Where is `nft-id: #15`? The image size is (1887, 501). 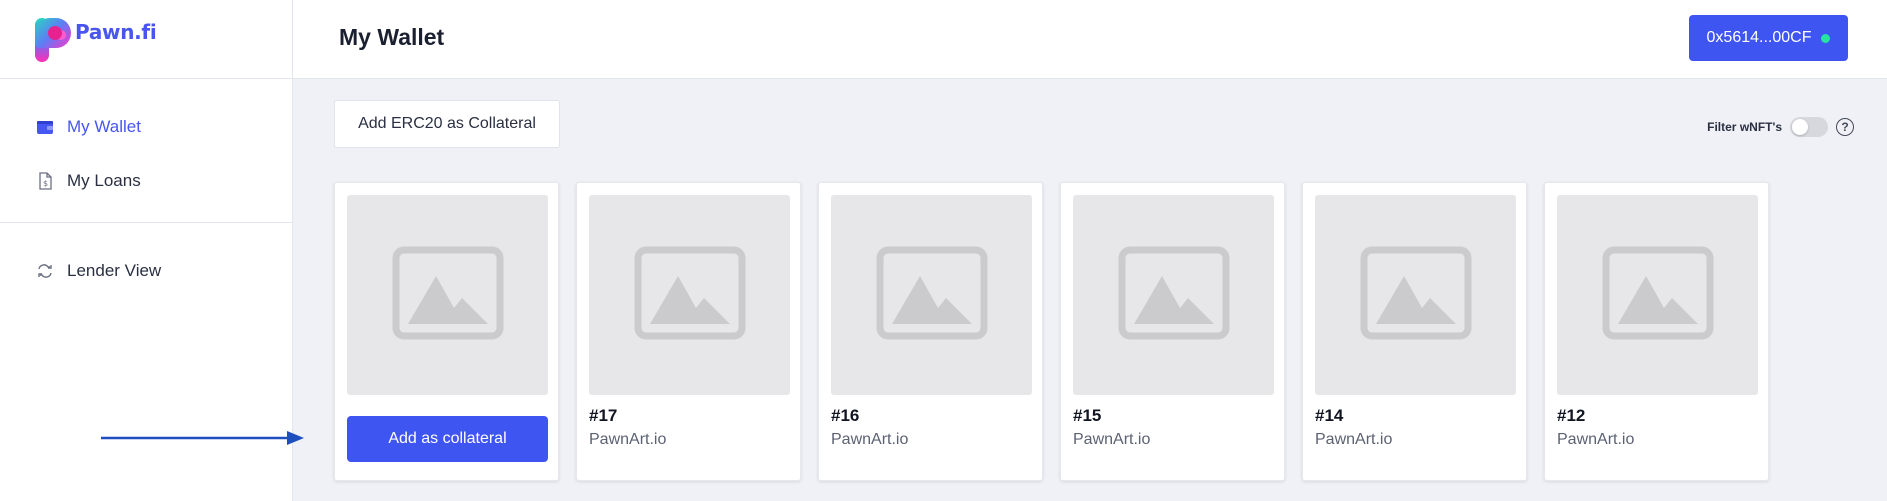
nft-id: #15 is located at coordinates (1087, 415).